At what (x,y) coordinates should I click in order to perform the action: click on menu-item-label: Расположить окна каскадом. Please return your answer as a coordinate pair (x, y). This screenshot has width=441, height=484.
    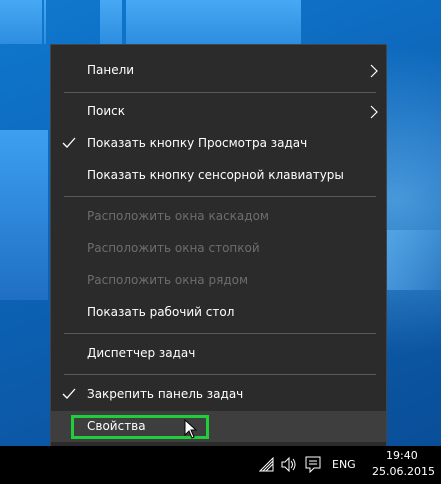
    Looking at the image, I should click on (178, 216).